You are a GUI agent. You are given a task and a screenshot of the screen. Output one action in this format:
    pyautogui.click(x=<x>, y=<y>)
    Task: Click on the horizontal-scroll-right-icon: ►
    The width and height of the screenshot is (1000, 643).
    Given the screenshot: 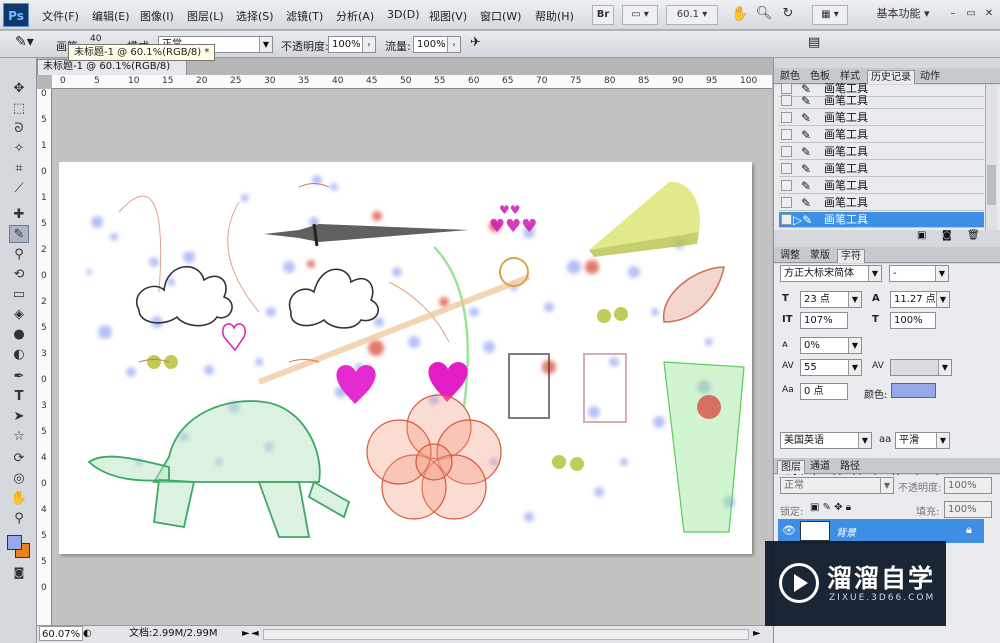 What is the action you would take?
    pyautogui.click(x=757, y=634)
    